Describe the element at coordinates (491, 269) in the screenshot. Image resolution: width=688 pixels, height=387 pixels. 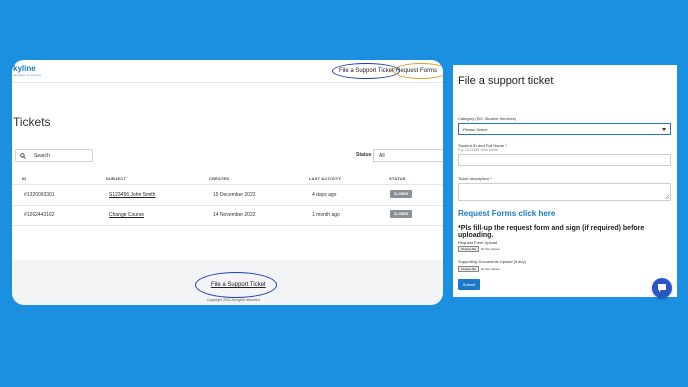
I see `supporting-docs-file-status: No file chosen` at that location.